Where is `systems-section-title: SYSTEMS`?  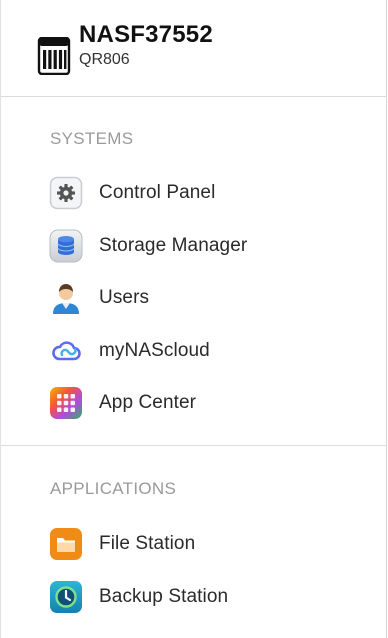
systems-section-title: SYSTEMS is located at coordinates (92, 138).